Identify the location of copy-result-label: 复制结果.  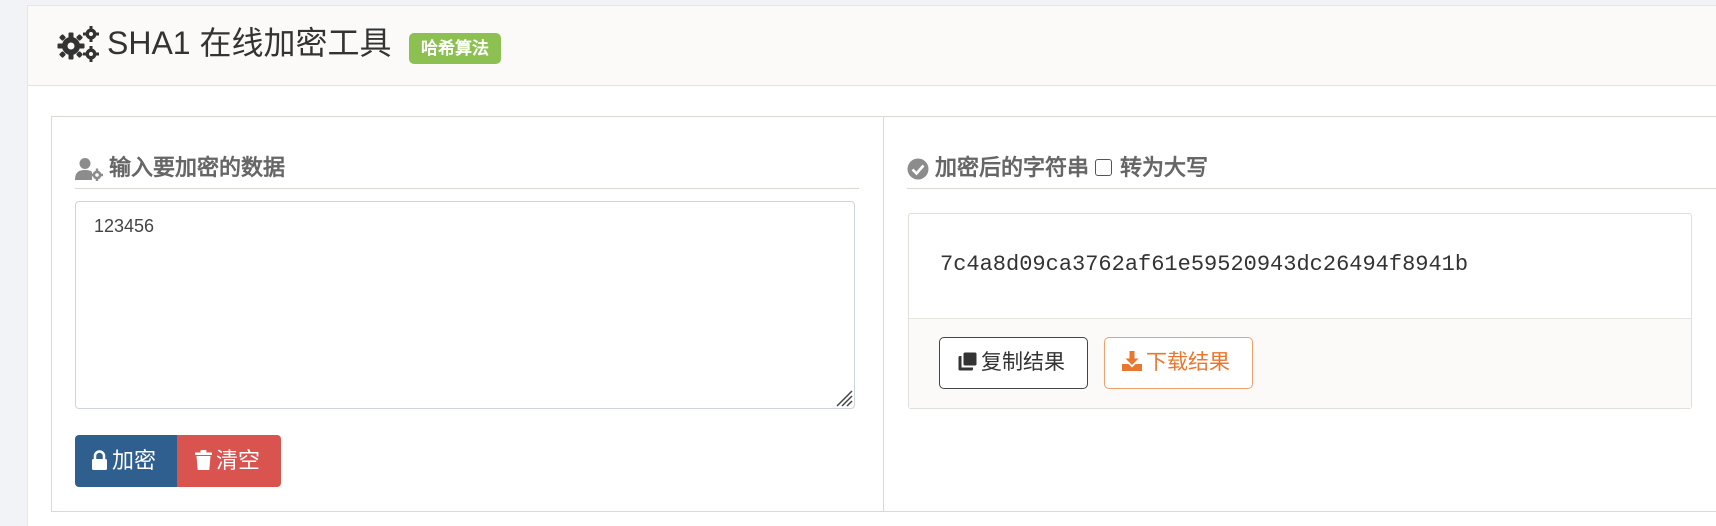
(1023, 362).